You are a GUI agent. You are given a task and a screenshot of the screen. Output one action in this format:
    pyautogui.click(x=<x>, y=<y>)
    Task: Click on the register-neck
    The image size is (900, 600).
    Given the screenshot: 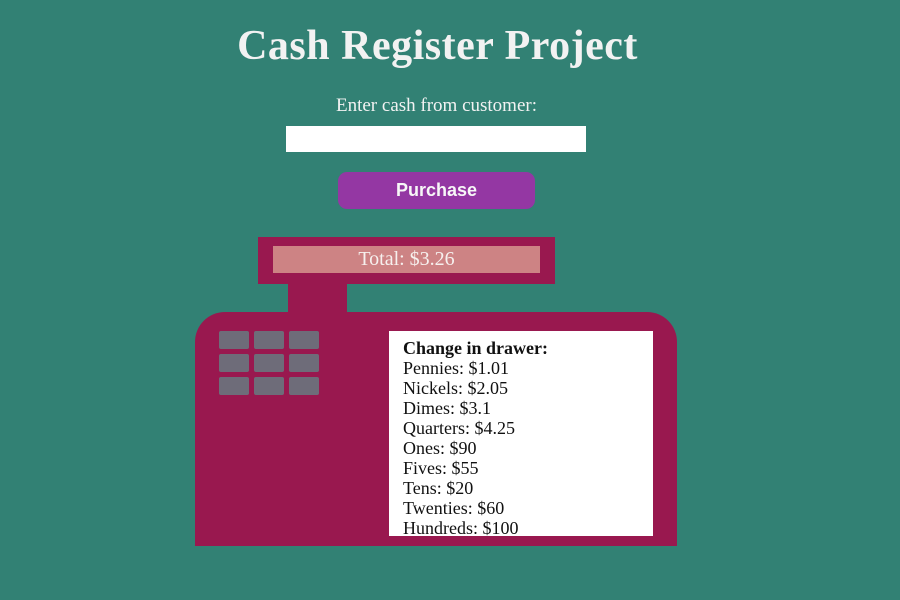 What is the action you would take?
    pyautogui.click(x=317, y=299)
    